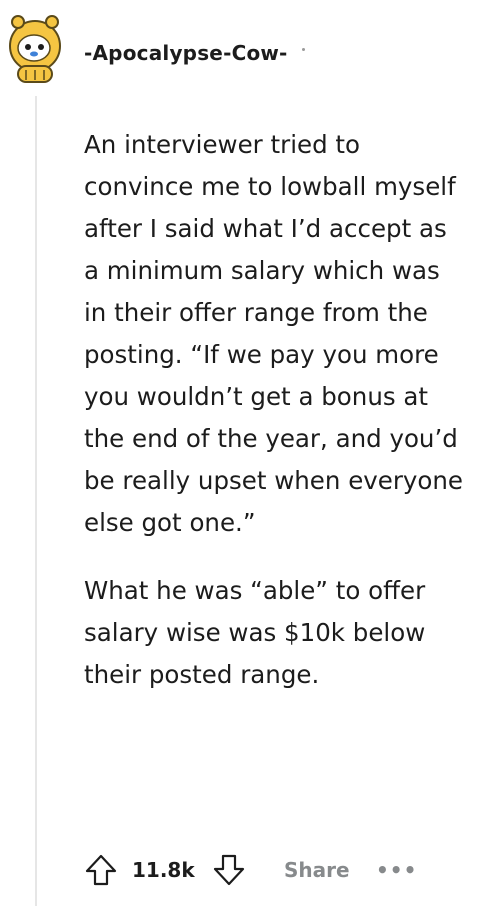 This screenshot has width=478, height=906. I want to click on comment-header: -Apocalypse-Cow-, so click(239, 45).